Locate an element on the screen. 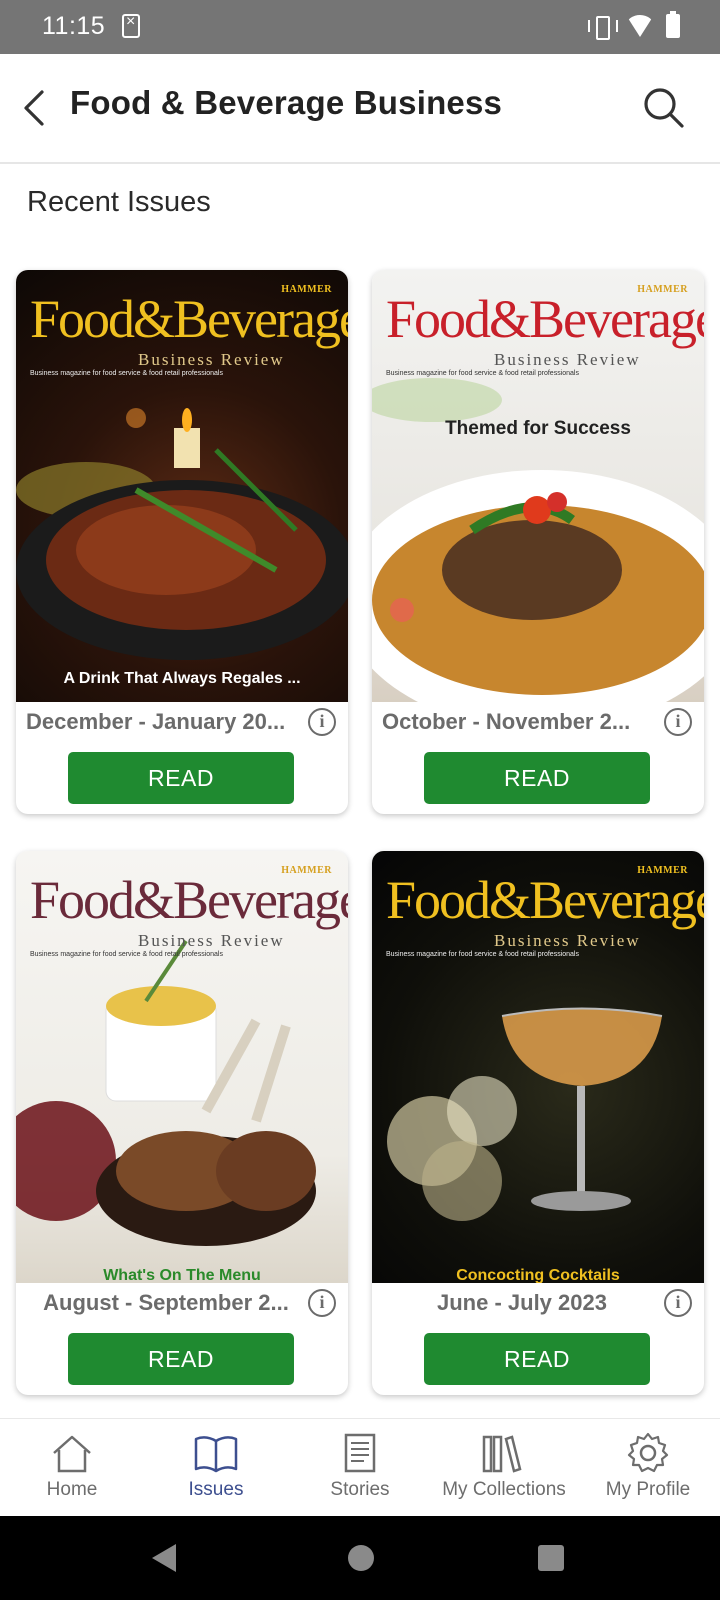 The width and height of the screenshot is (720, 1600). system-recents-icon is located at coordinates (551, 1558).